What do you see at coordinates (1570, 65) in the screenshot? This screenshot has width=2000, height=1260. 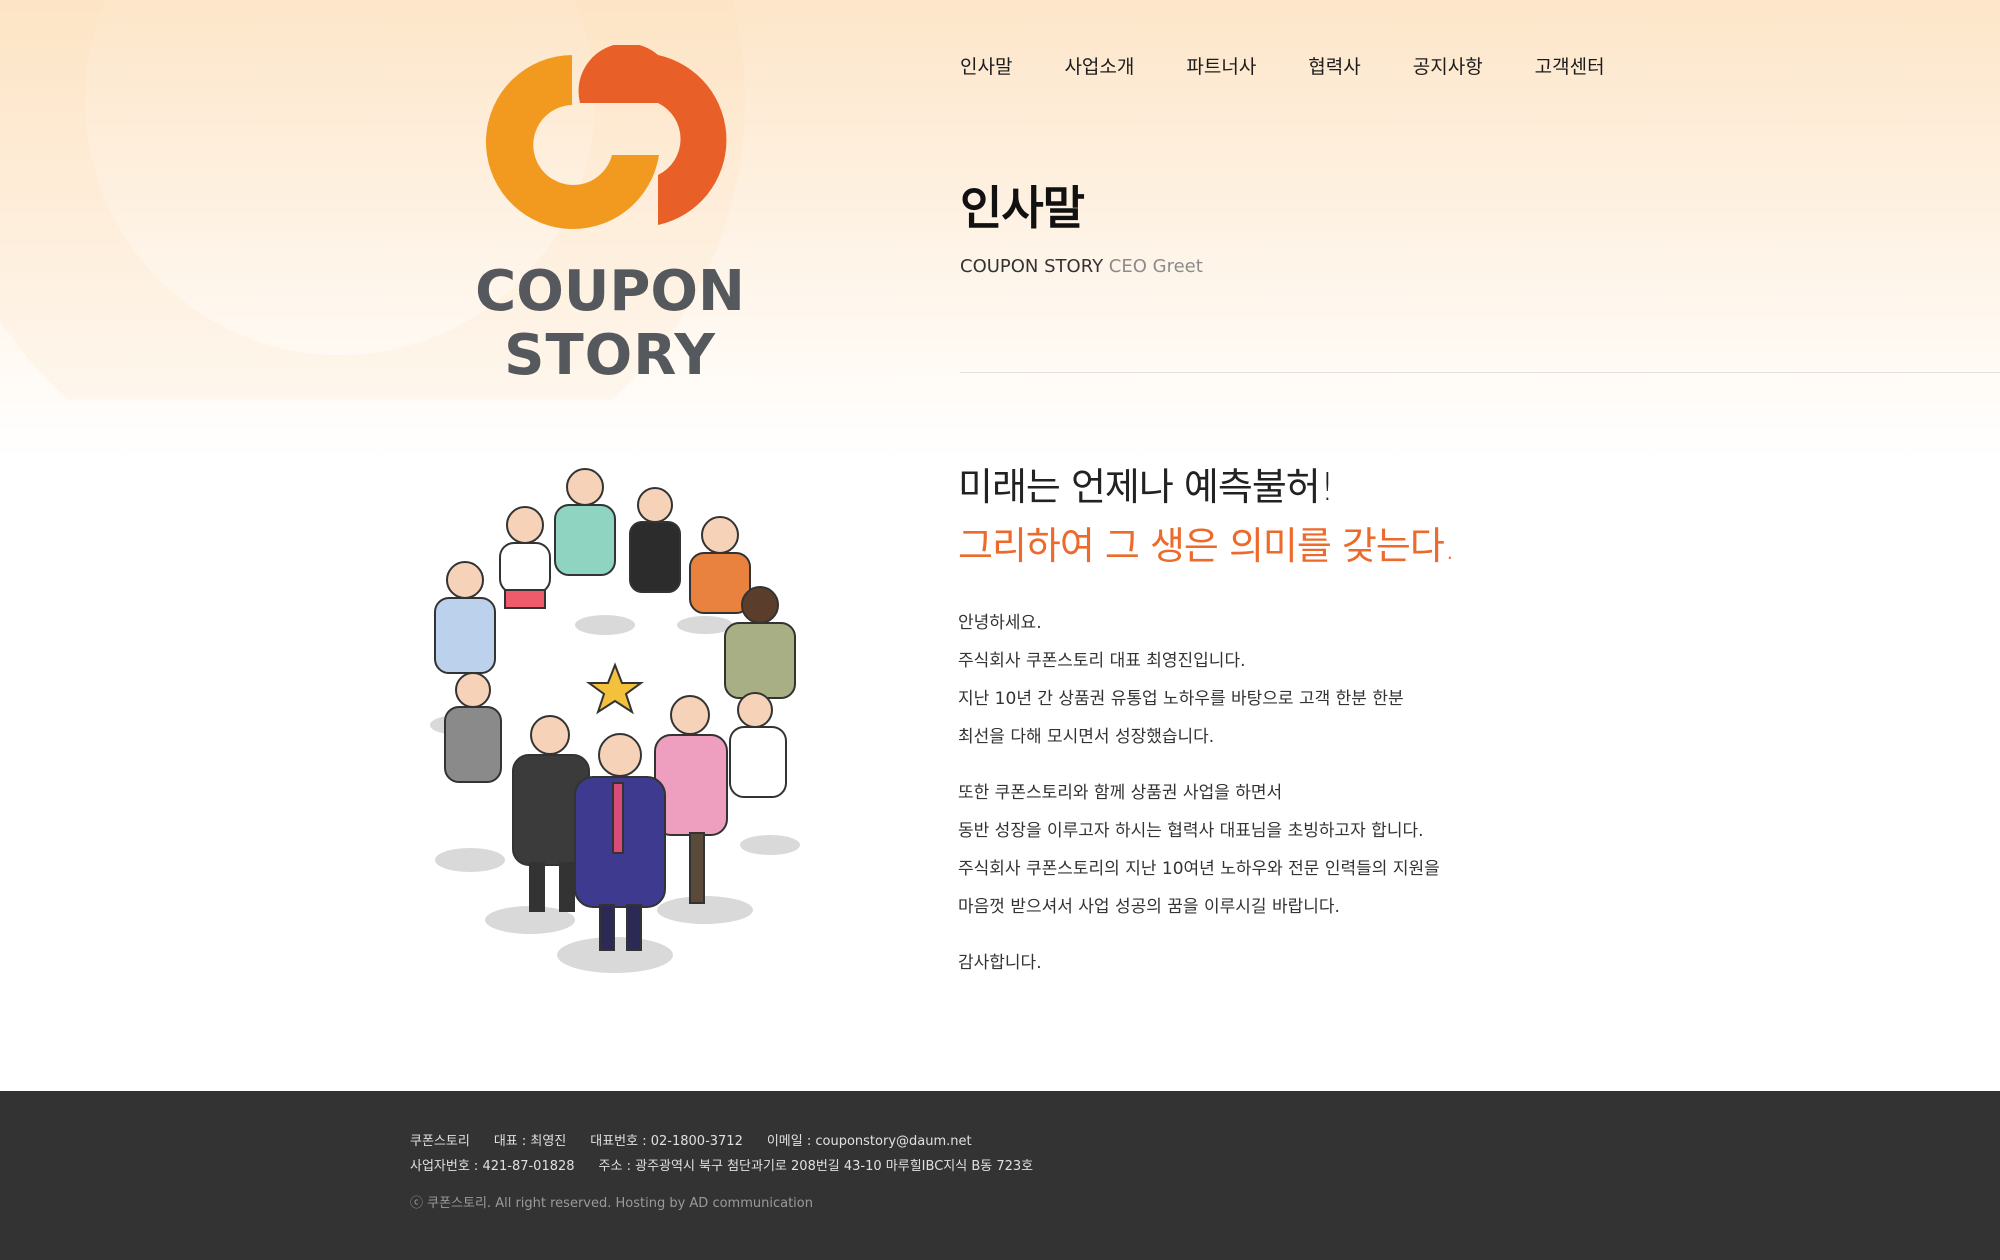 I see `nav-item-support: 고객센터` at bounding box center [1570, 65].